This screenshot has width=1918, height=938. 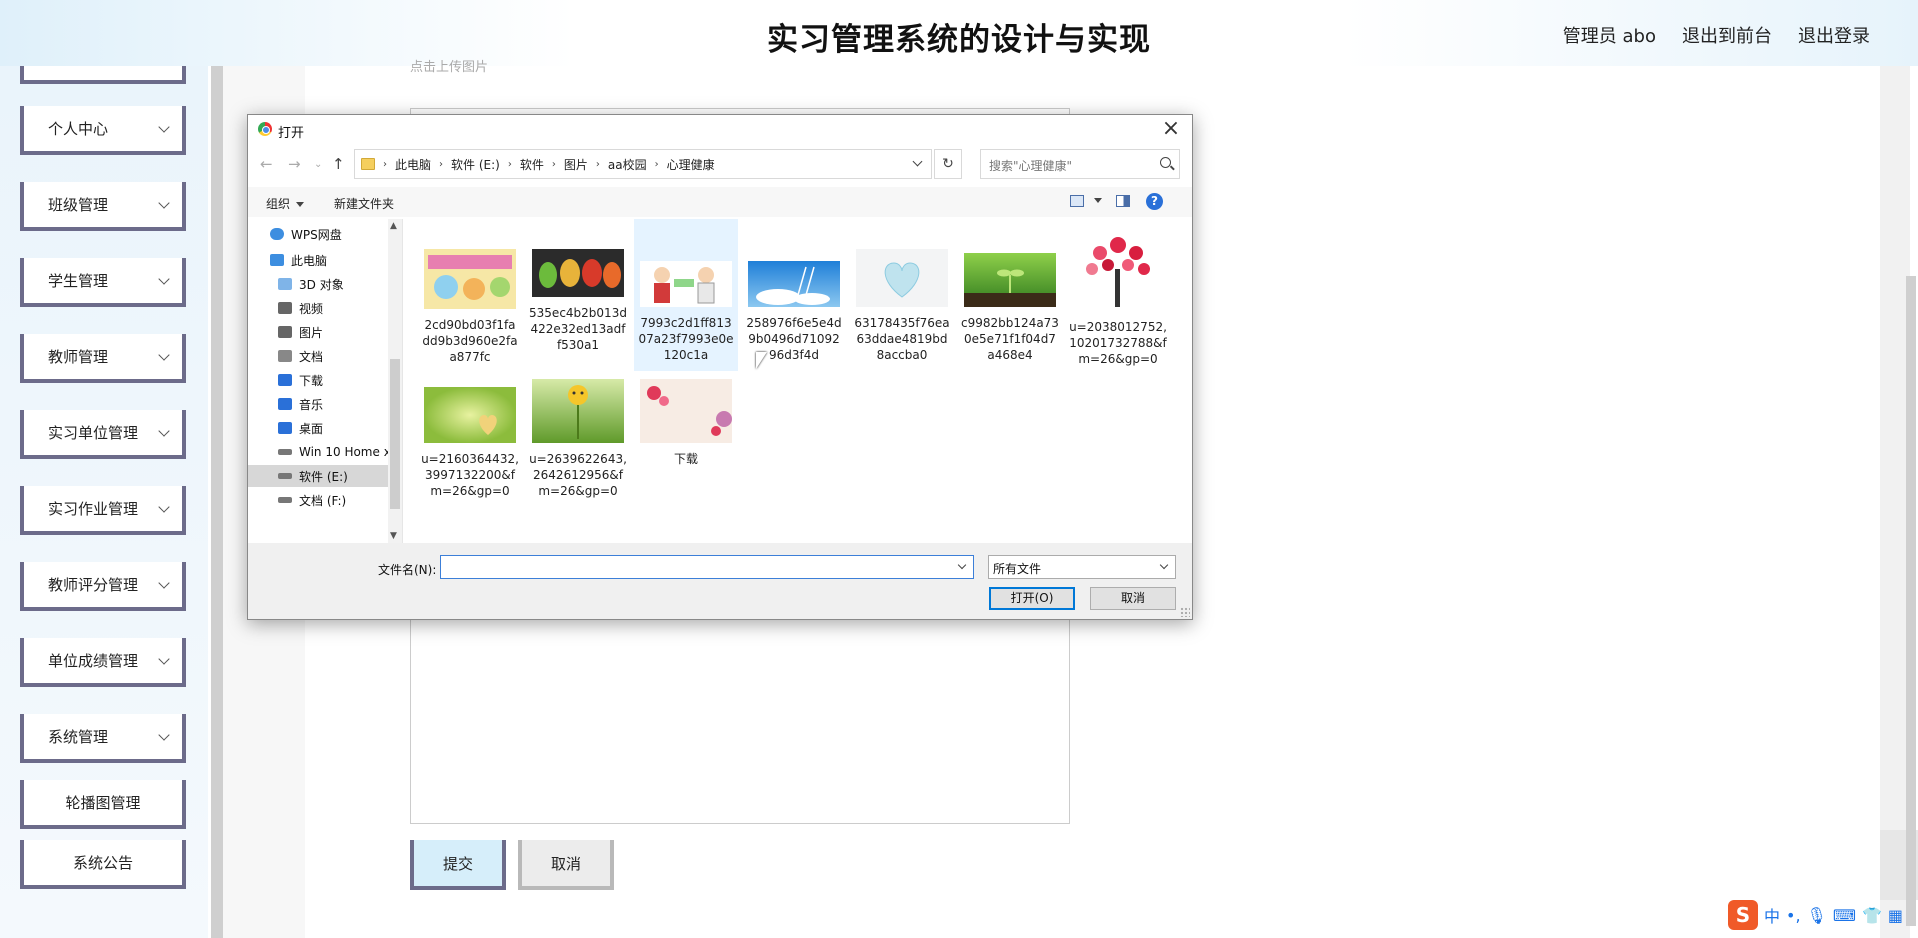 I want to click on file-item: 63178435f76ea63ddae4819bd8accba0, so click(x=902, y=306).